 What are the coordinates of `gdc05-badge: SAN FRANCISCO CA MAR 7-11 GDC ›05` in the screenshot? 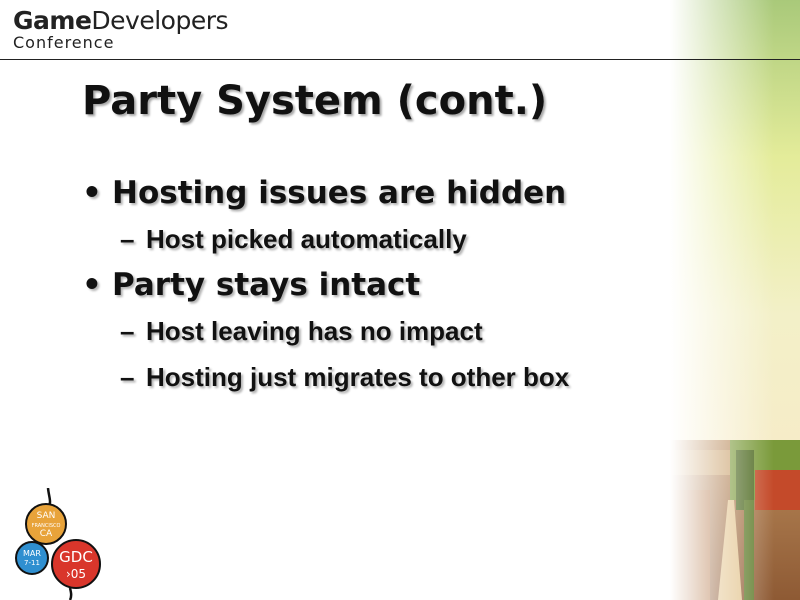 It's located at (58, 544).